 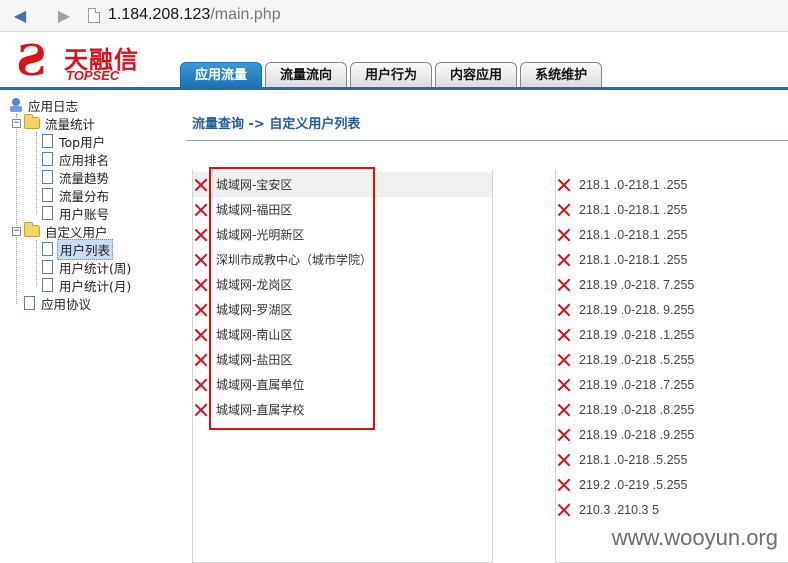 What do you see at coordinates (70, 124) in the screenshot?
I see `tree-group-label: 流量统计` at bounding box center [70, 124].